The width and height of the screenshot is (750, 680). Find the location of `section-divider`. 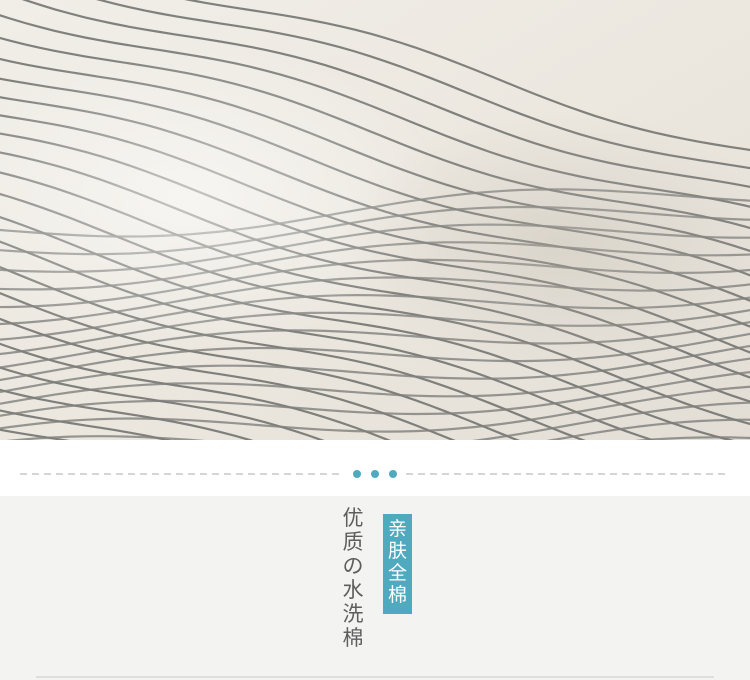

section-divider is located at coordinates (375, 468).